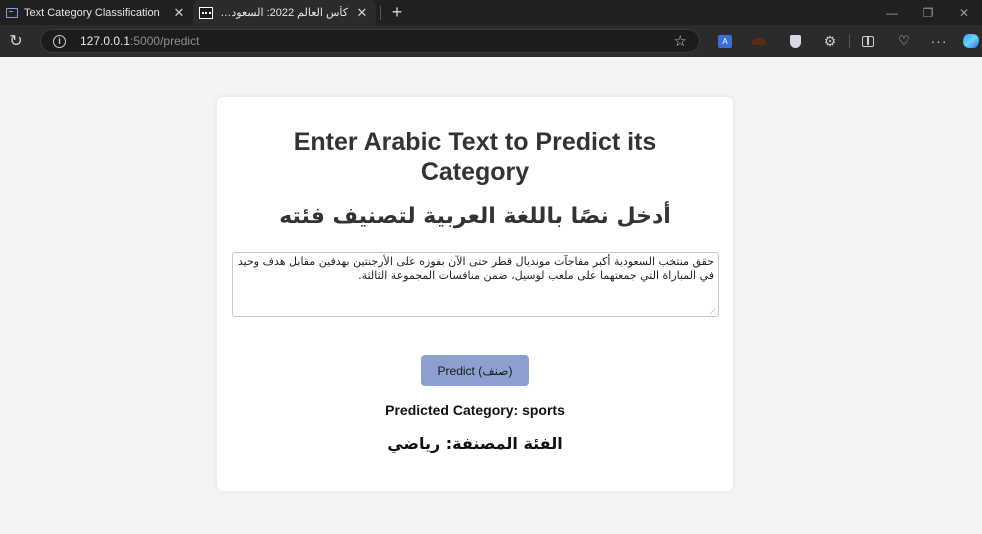  What do you see at coordinates (759, 41) in the screenshot?
I see `hat-icon` at bounding box center [759, 41].